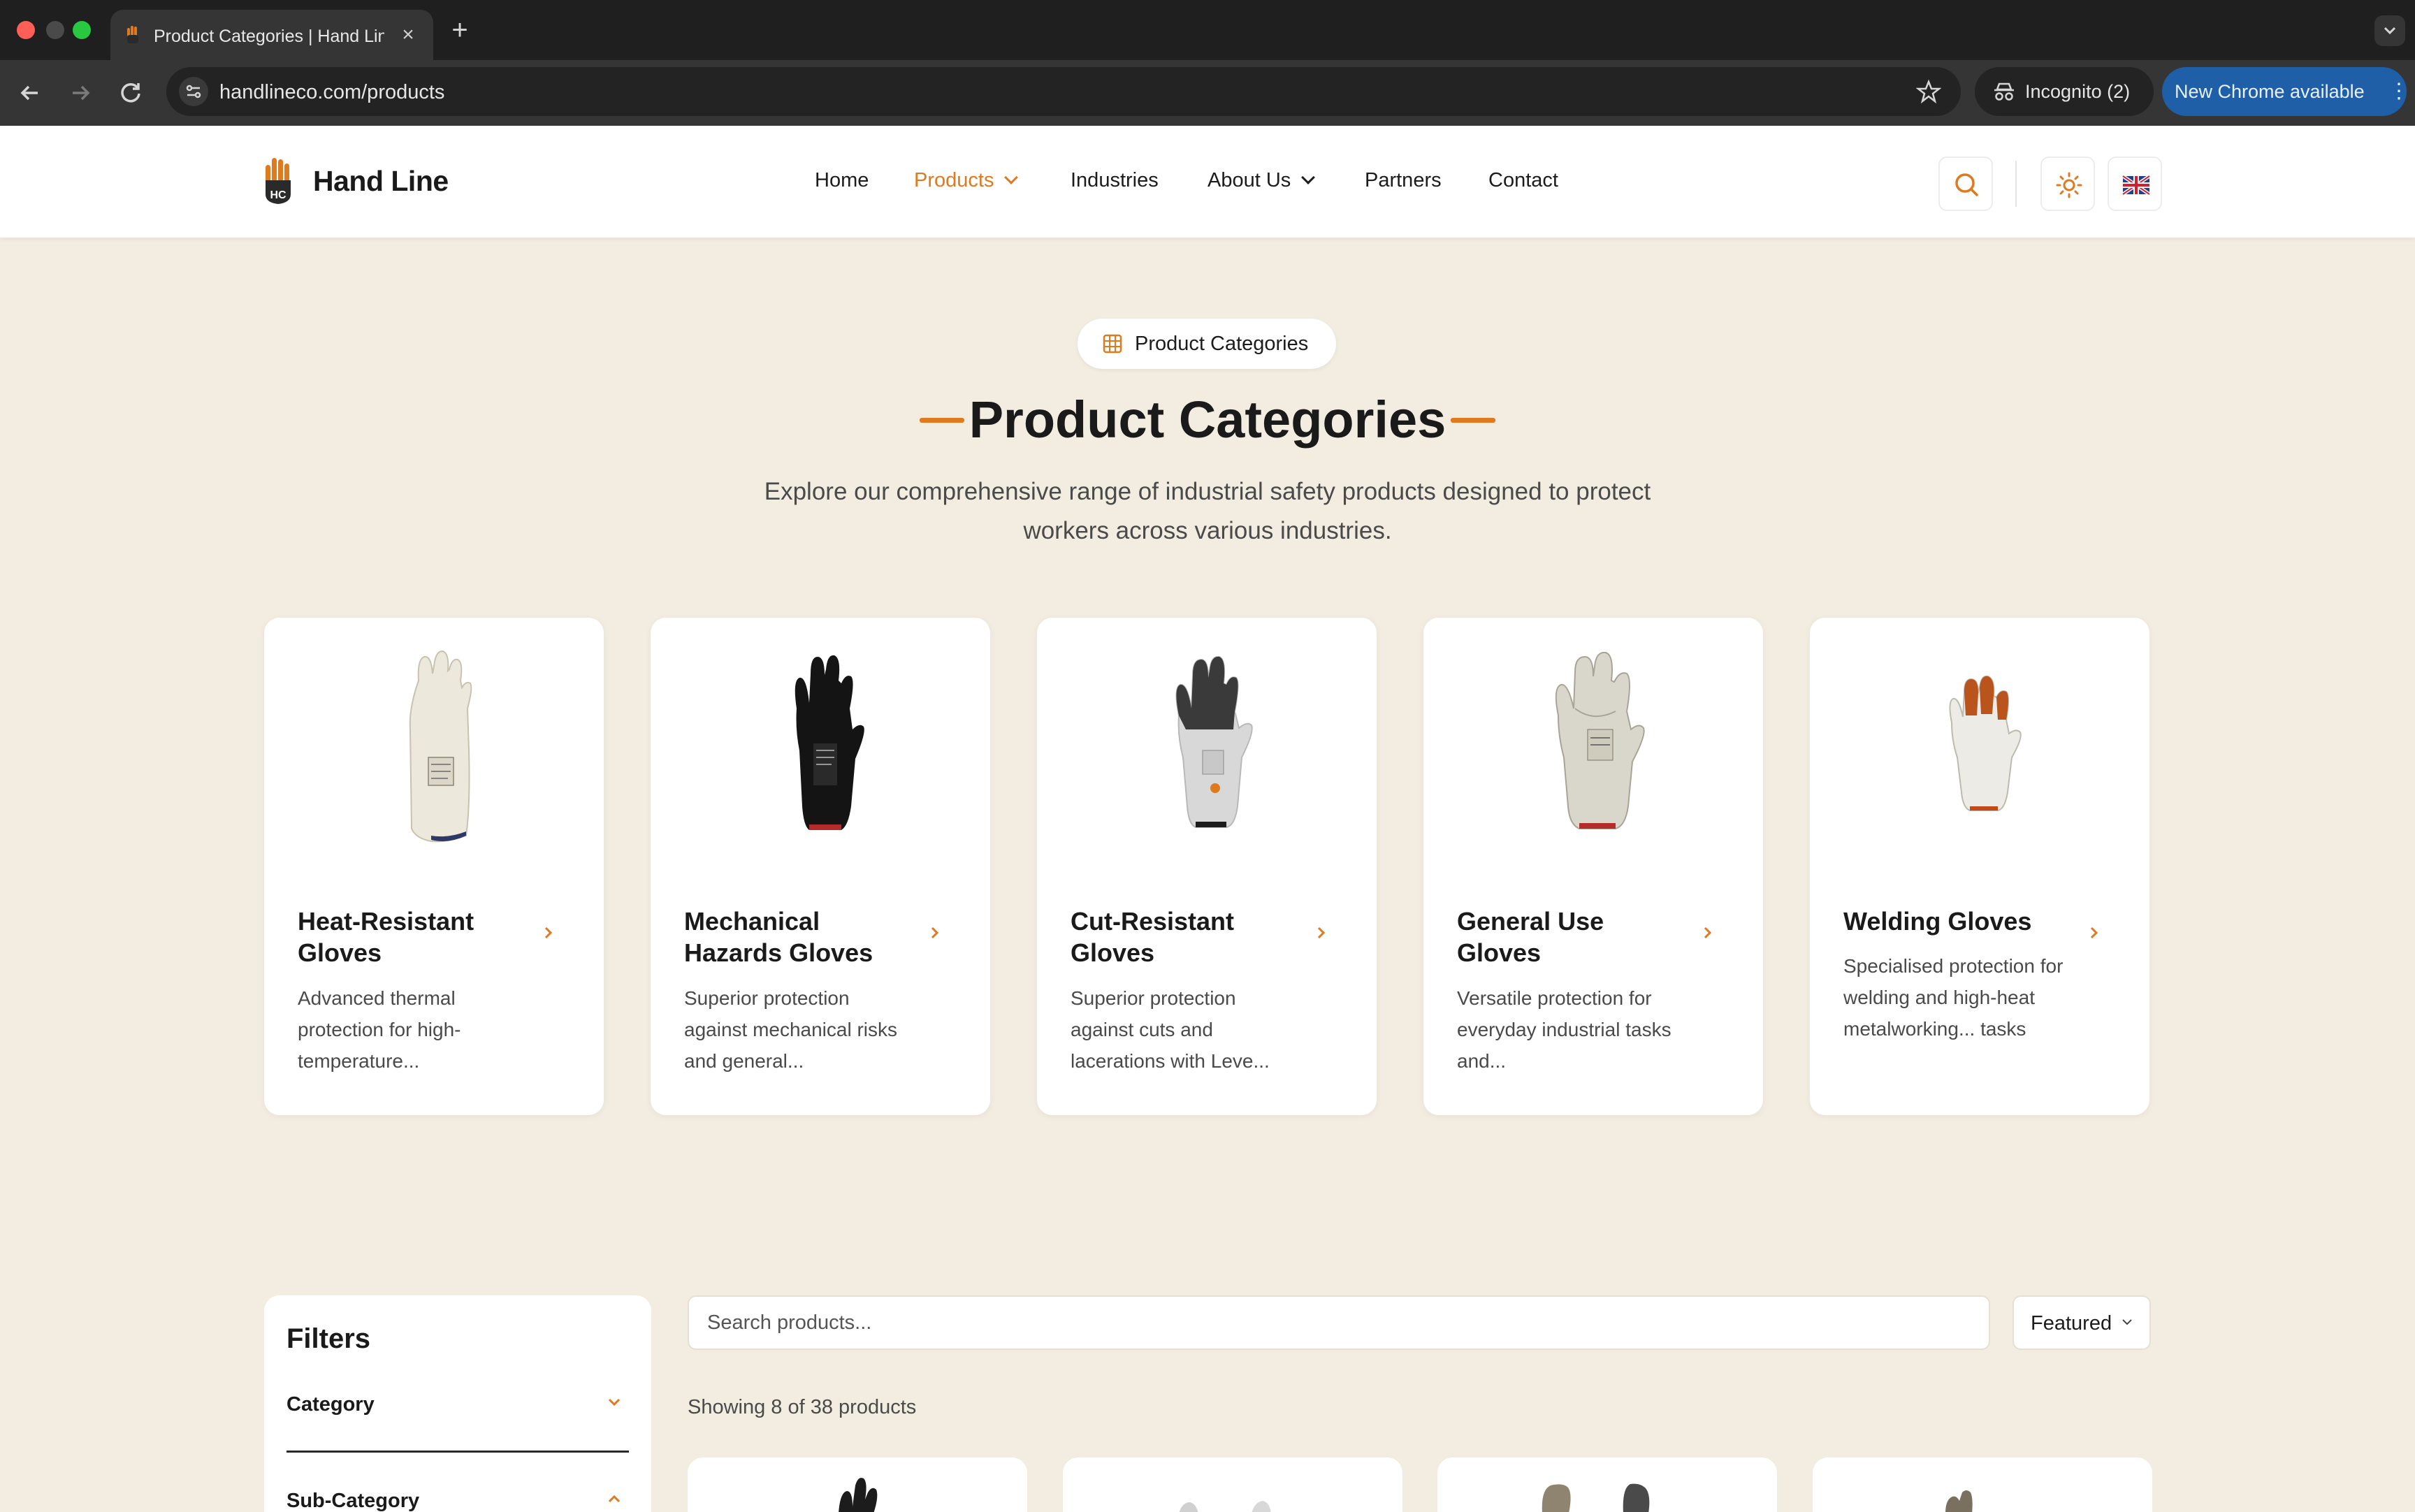 This screenshot has height=1512, width=2415. Describe the element at coordinates (458, 1498) in the screenshot. I see `filter-subcategory-toggle: Sub-Category` at that location.